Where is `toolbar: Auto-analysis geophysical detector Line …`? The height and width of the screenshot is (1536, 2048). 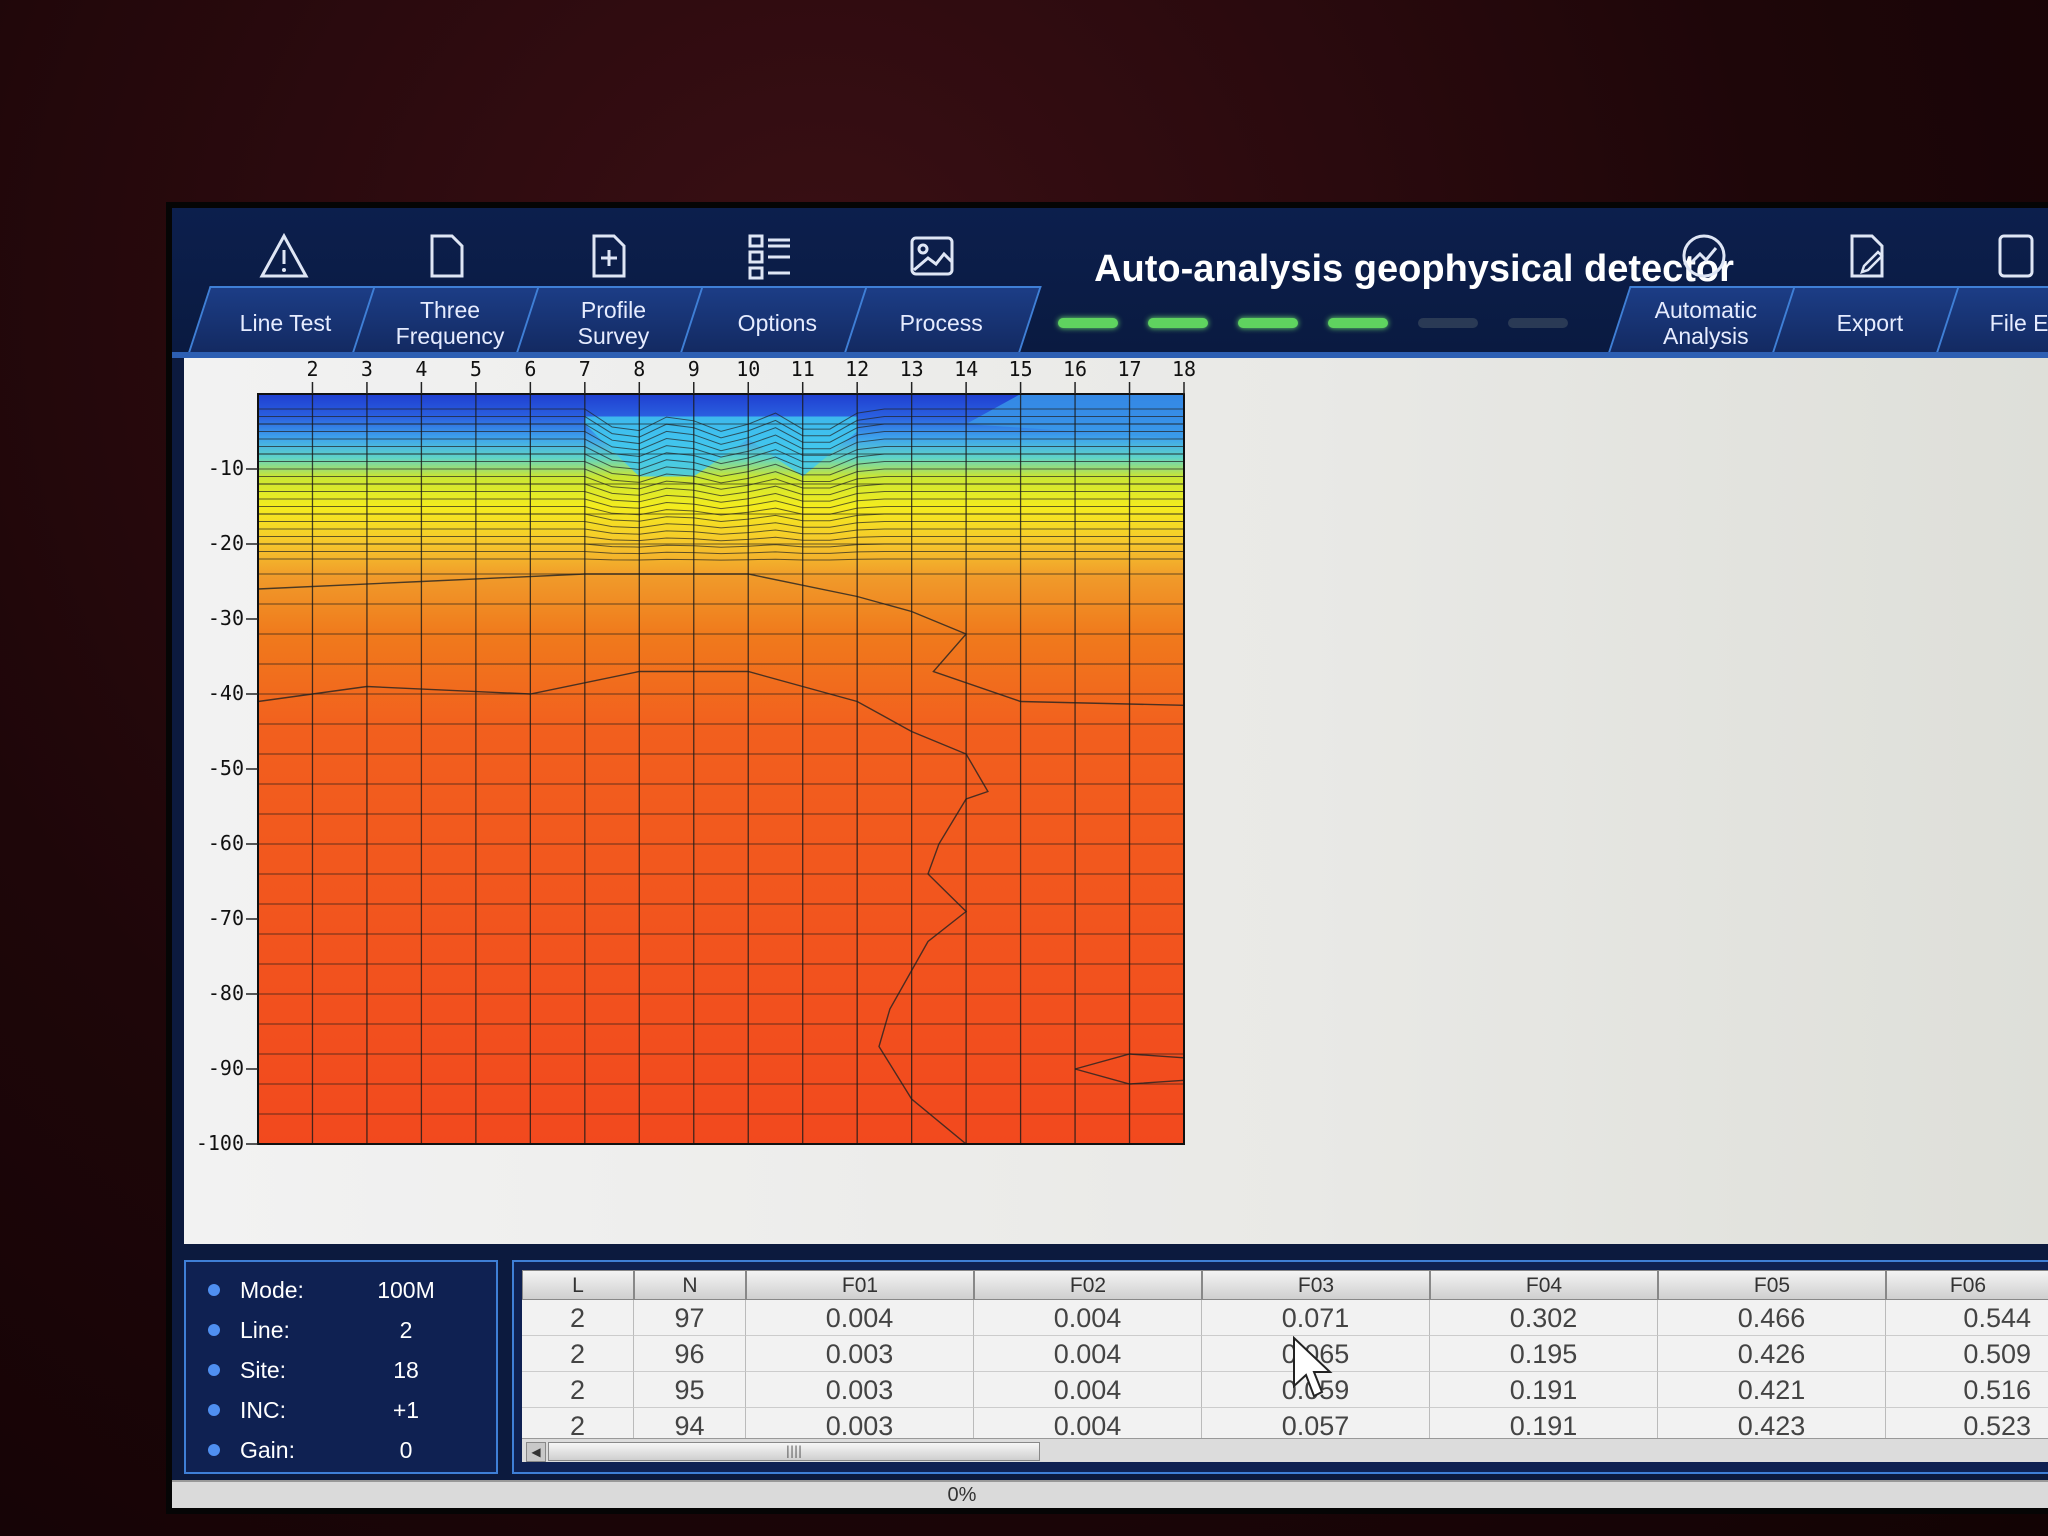
toolbar: Auto-analysis geophysical detector Line … is located at coordinates (1110, 283).